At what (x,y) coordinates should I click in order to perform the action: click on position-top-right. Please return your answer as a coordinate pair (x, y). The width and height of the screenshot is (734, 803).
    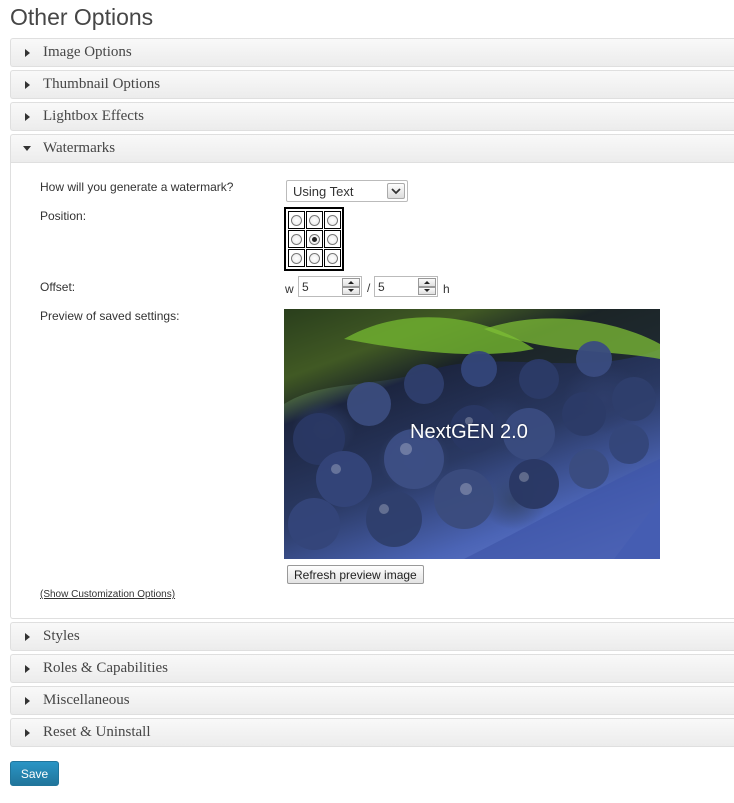
    Looking at the image, I should click on (332, 220).